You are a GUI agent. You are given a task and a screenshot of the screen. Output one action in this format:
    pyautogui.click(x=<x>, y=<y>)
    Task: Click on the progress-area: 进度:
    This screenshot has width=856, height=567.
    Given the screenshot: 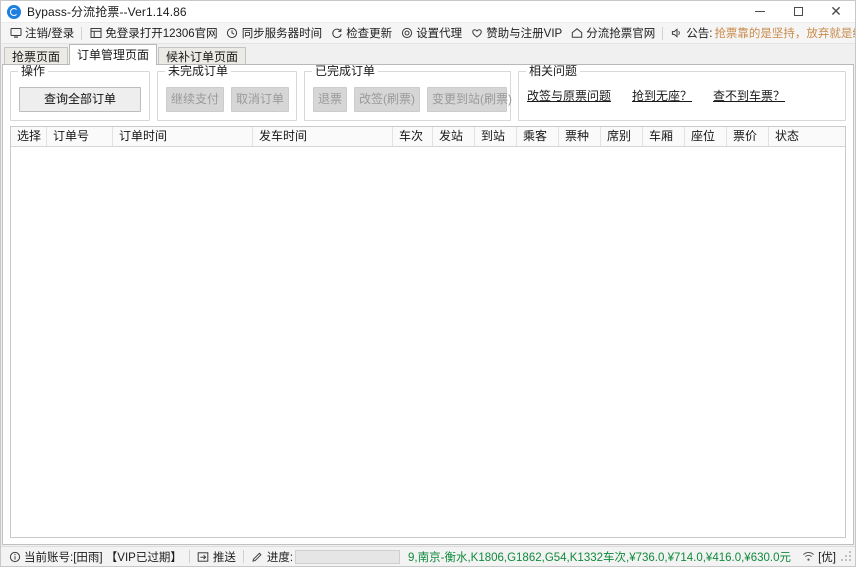 What is the action you would take?
    pyautogui.click(x=325, y=557)
    